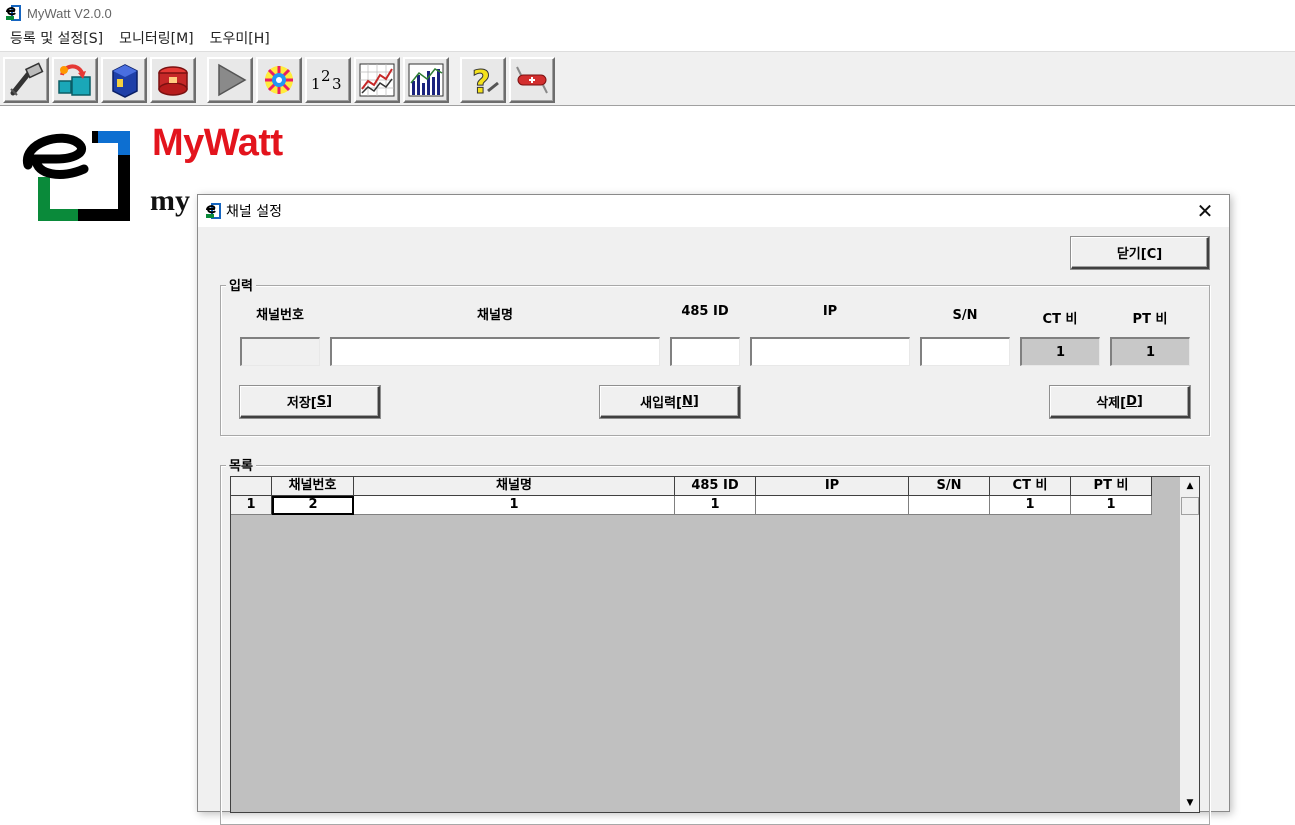 This screenshot has width=1295, height=825. I want to click on delete-button: 삭제[D], so click(1120, 402).